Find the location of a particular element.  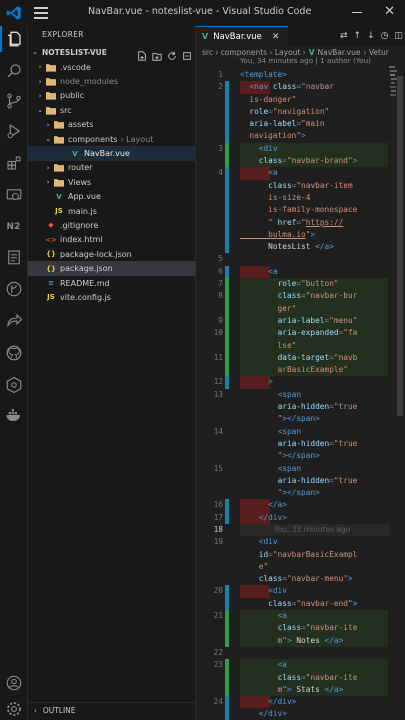

kubernetes-icon is located at coordinates (14, 385).